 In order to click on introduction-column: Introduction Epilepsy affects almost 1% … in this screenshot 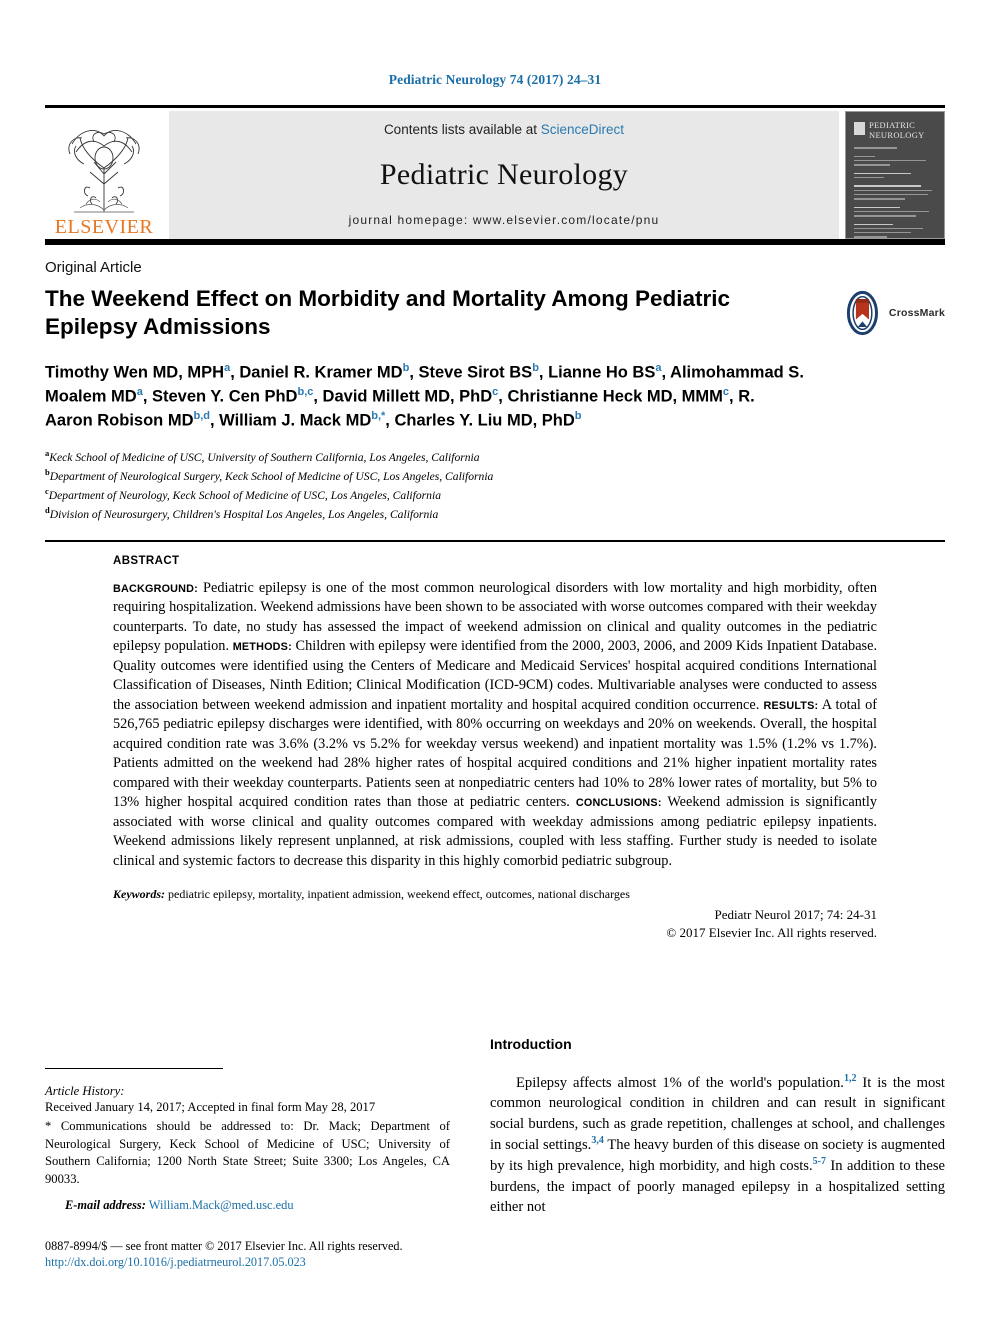, I will do `click(717, 1135)`.